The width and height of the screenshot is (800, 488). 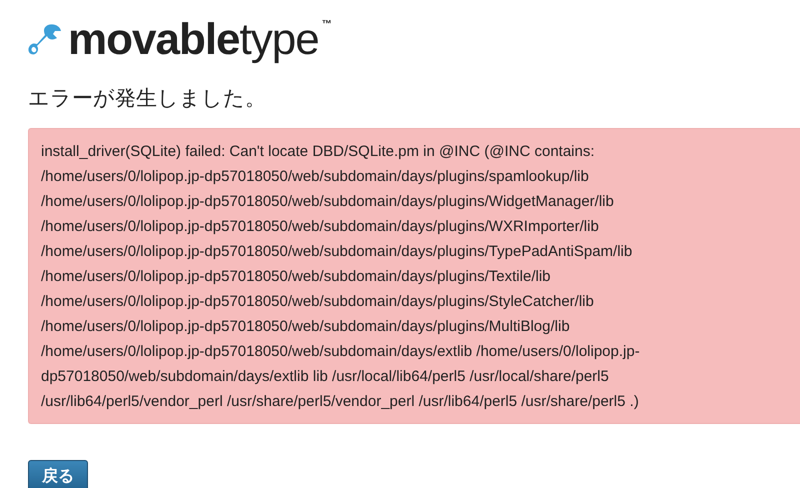 What do you see at coordinates (147, 99) in the screenshot?
I see `page-heading: エラーが発生しました。` at bounding box center [147, 99].